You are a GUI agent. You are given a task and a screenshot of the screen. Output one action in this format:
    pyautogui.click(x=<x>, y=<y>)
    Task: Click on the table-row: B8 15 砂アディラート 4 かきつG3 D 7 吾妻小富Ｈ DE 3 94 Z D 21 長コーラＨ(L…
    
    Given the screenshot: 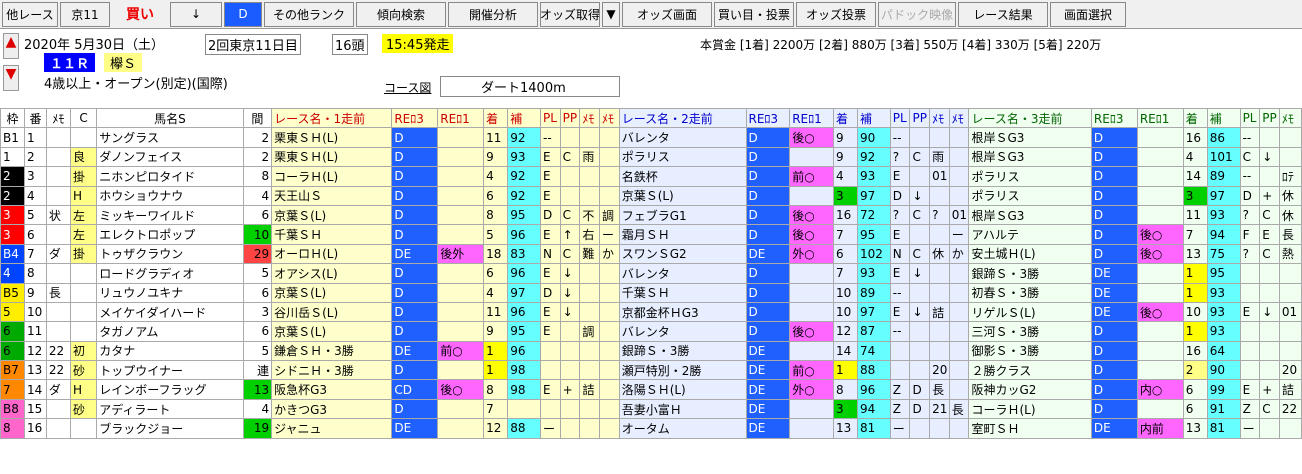 What is the action you would take?
    pyautogui.click(x=651, y=409)
    